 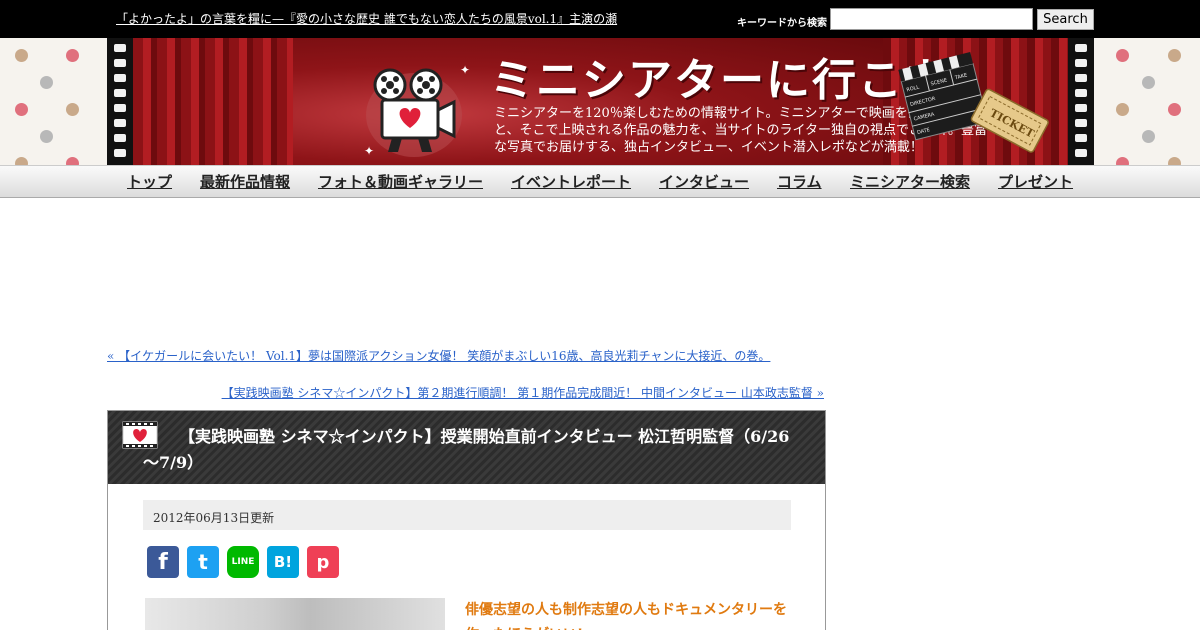 What do you see at coordinates (782, 23) in the screenshot?
I see `search-label: キーワードから検索` at bounding box center [782, 23].